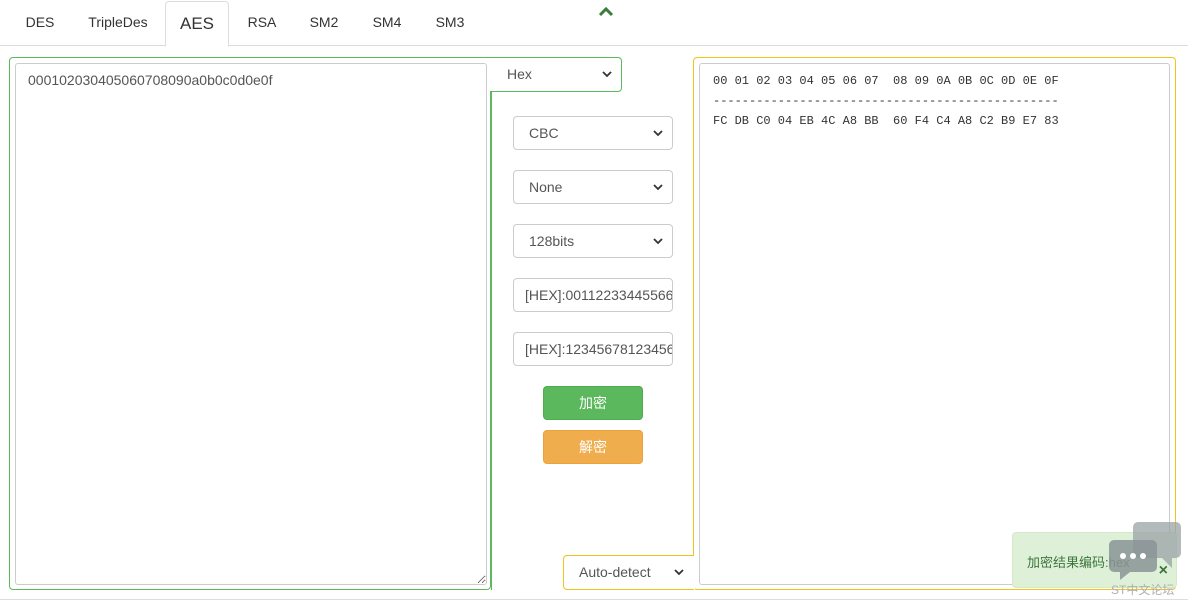 This screenshot has height=605, width=1188. What do you see at coordinates (593, 295) in the screenshot?
I see `key-input: [HEX]:00112233445566778899aabbccddeeff` at bounding box center [593, 295].